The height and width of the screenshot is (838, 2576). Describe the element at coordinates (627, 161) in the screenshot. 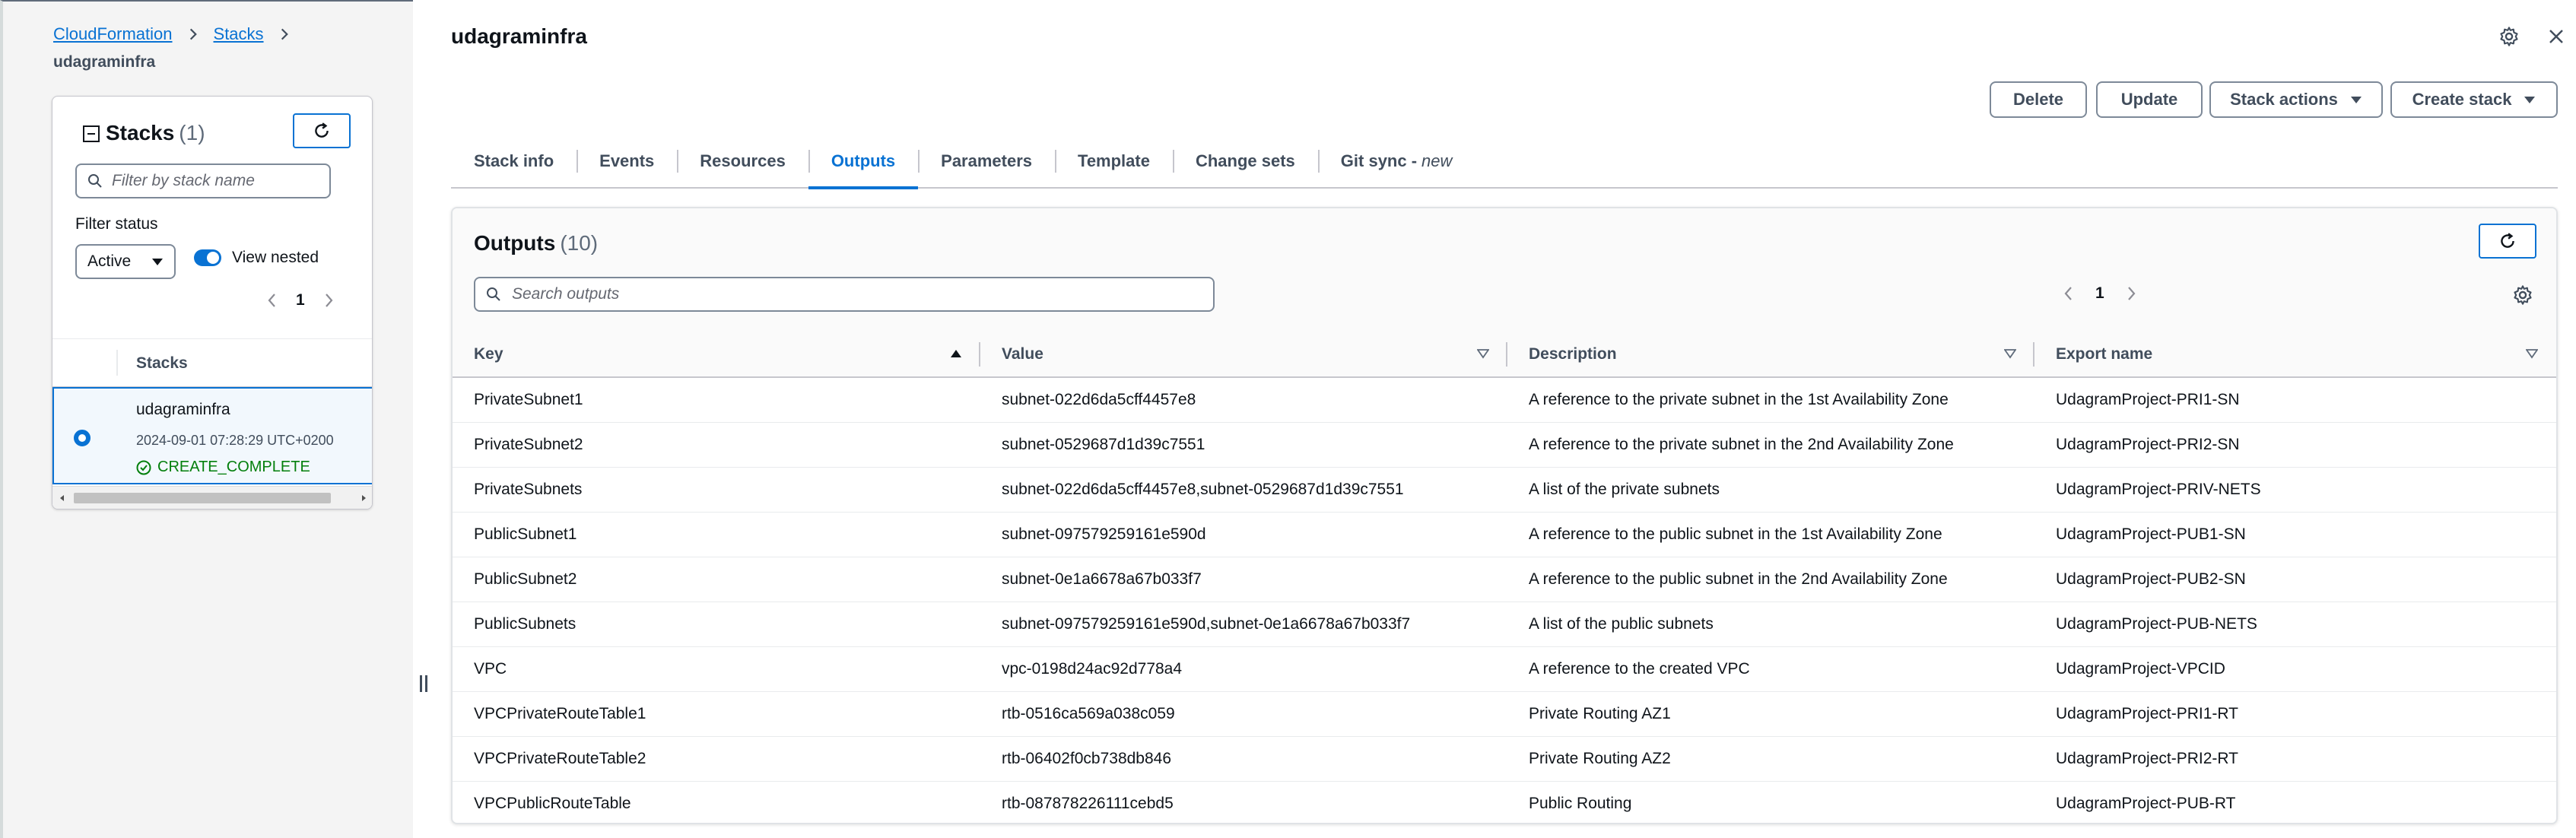

I see `tab-events: Events` at that location.